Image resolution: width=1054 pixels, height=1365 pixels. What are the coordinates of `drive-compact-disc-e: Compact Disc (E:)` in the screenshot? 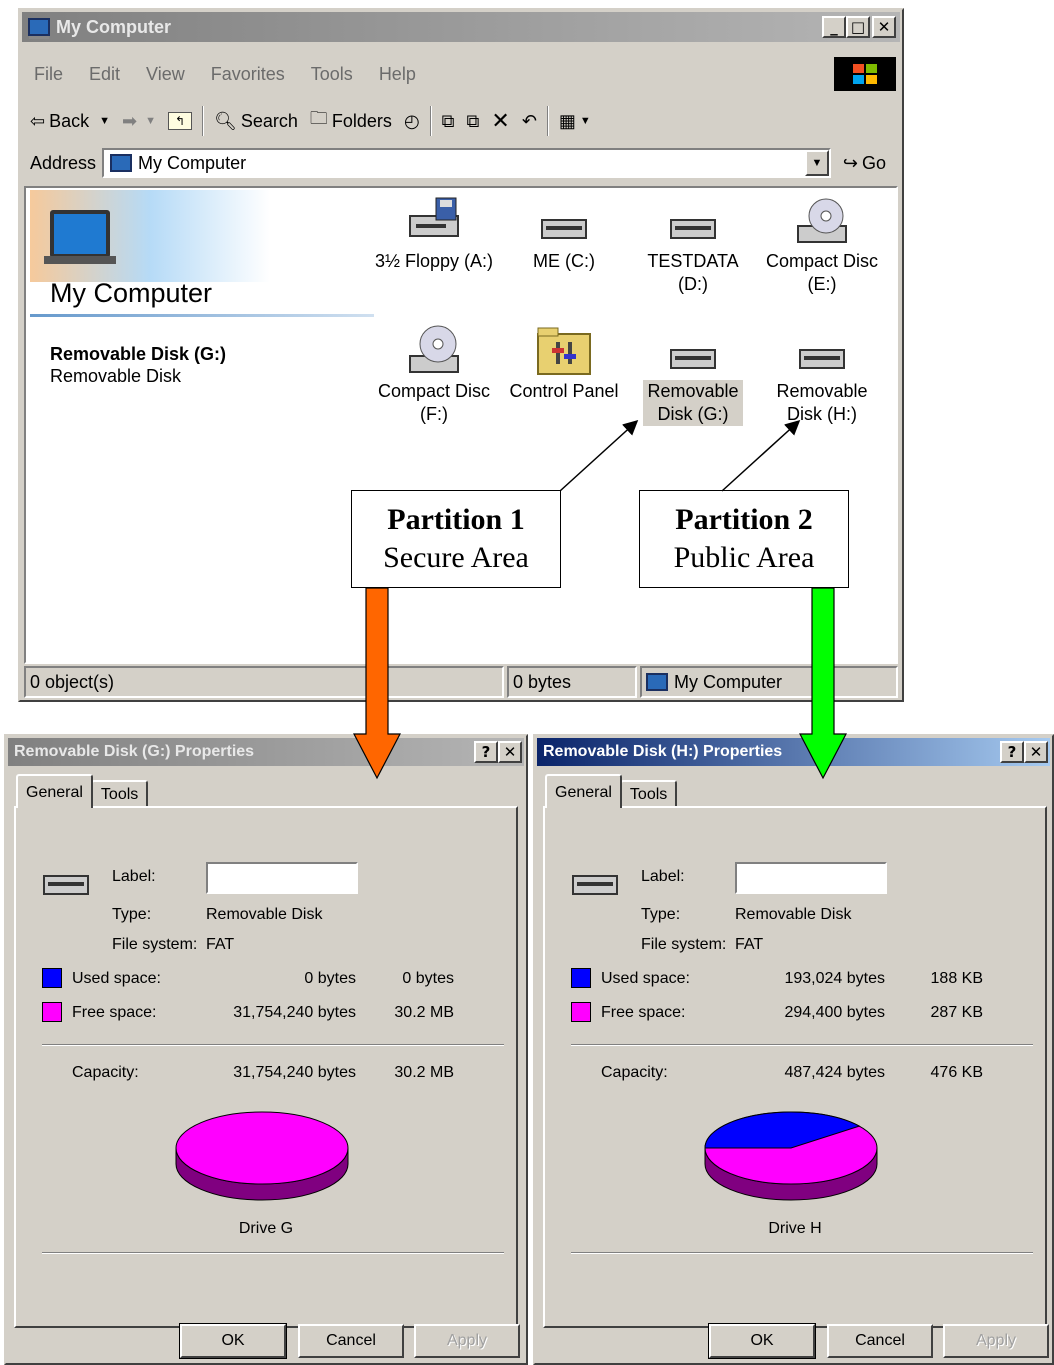 It's located at (822, 246).